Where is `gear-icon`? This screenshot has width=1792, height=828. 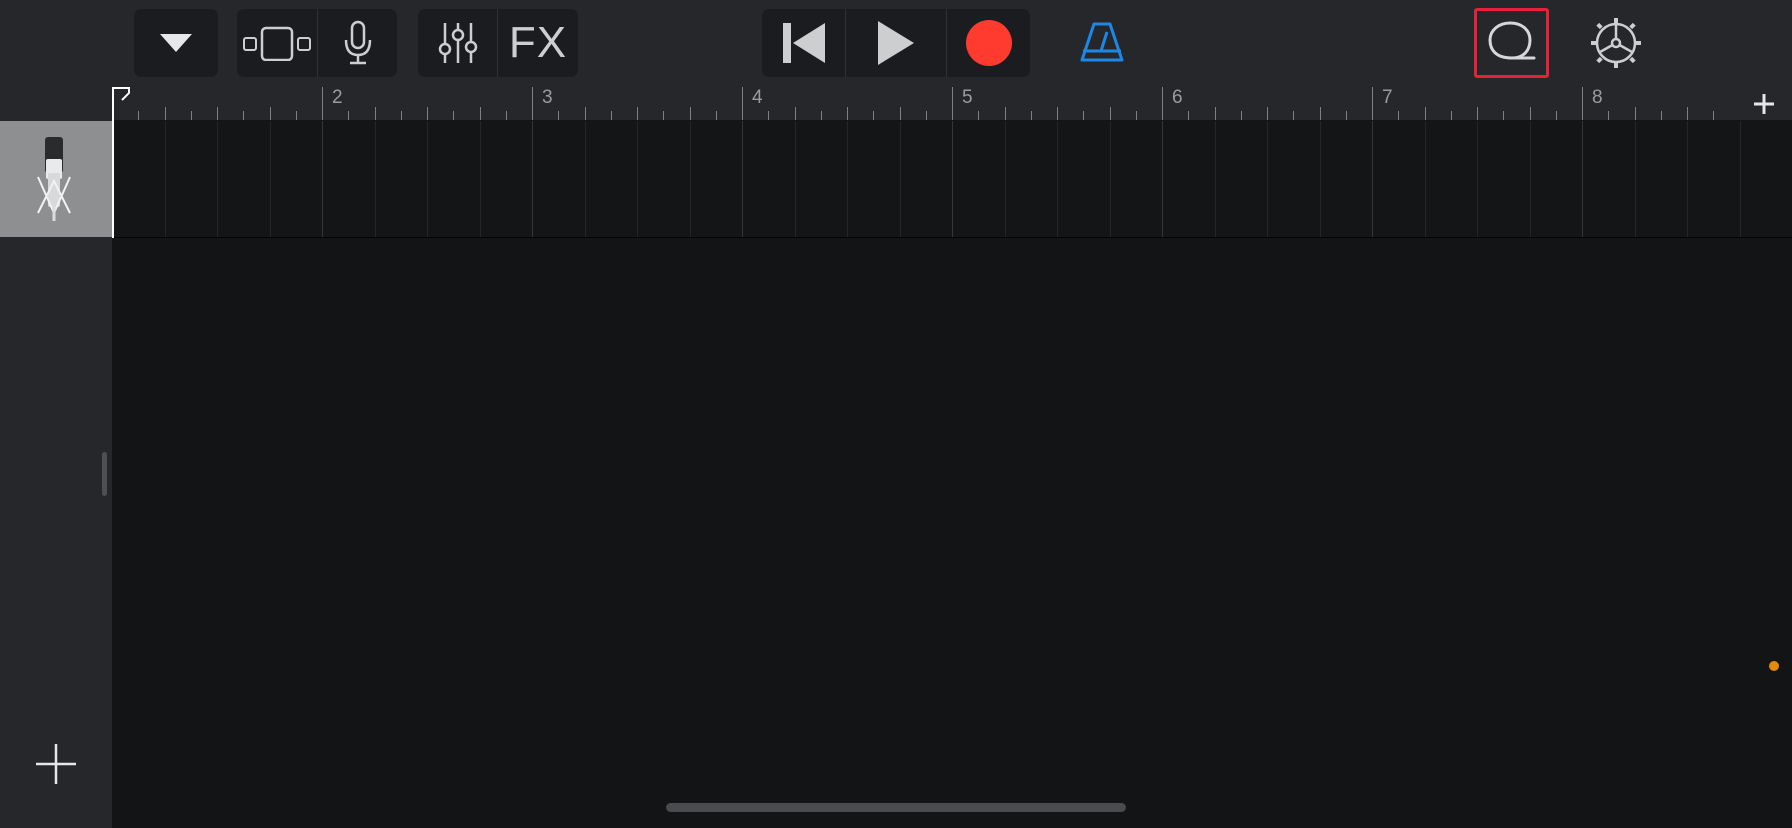 gear-icon is located at coordinates (1616, 43).